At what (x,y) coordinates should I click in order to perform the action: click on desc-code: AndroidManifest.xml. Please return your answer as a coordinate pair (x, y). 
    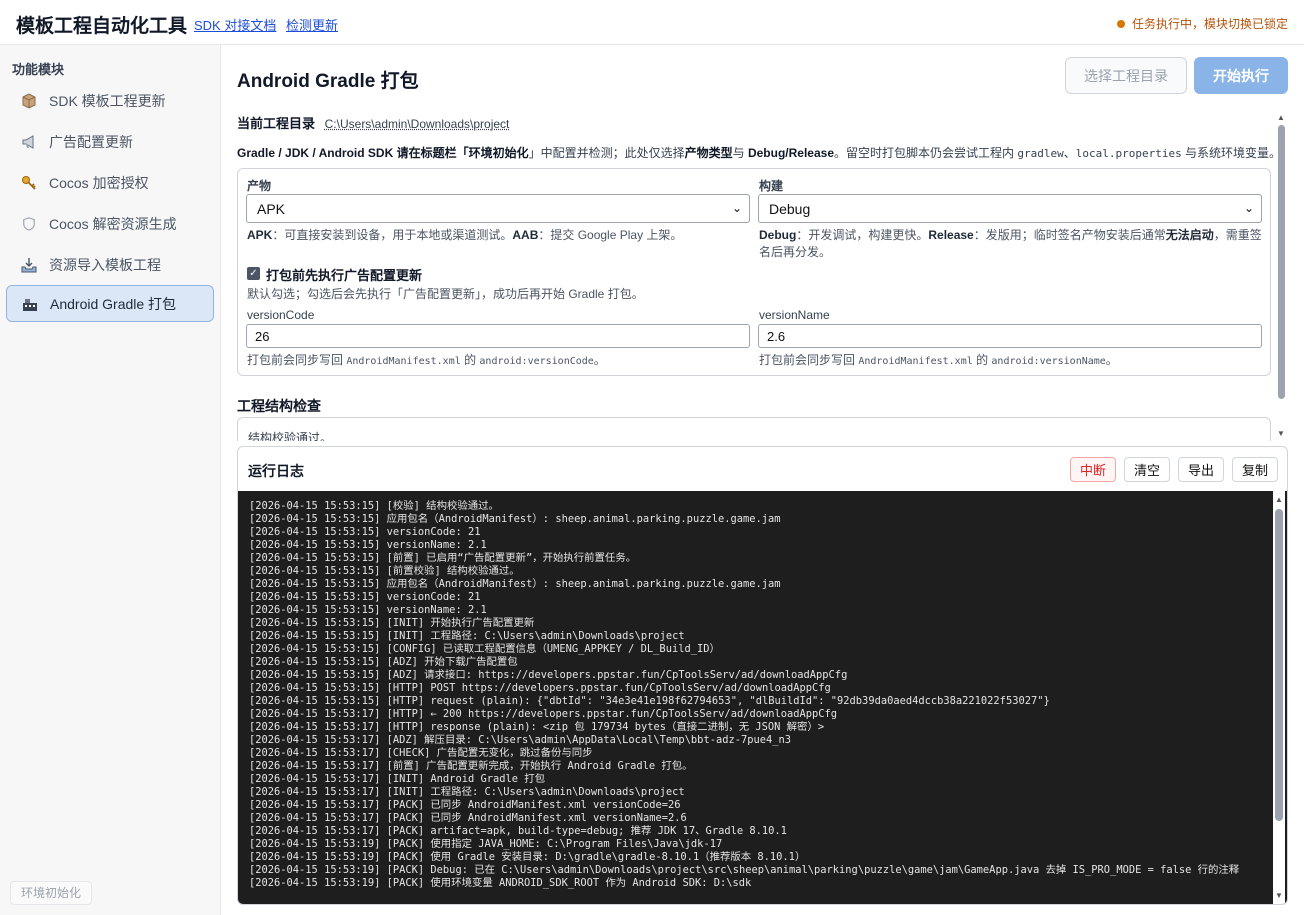
    Looking at the image, I should click on (915, 361).